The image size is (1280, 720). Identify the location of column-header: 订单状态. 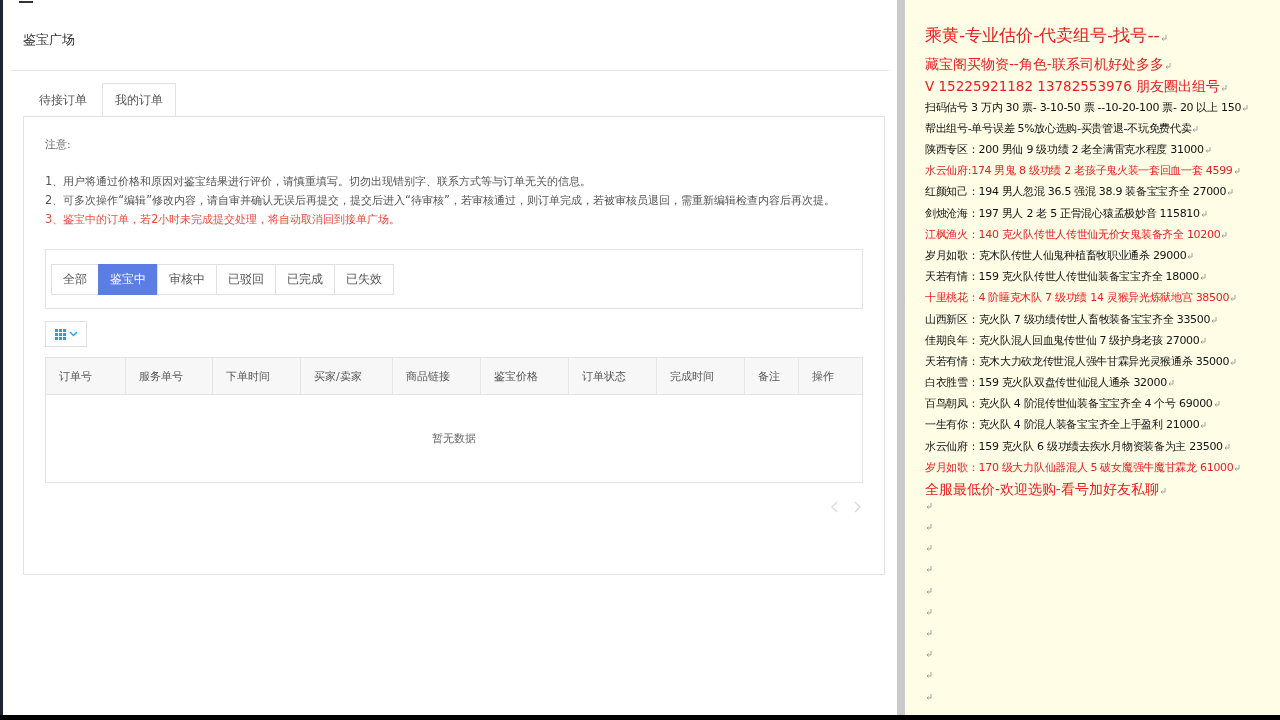
(612, 376).